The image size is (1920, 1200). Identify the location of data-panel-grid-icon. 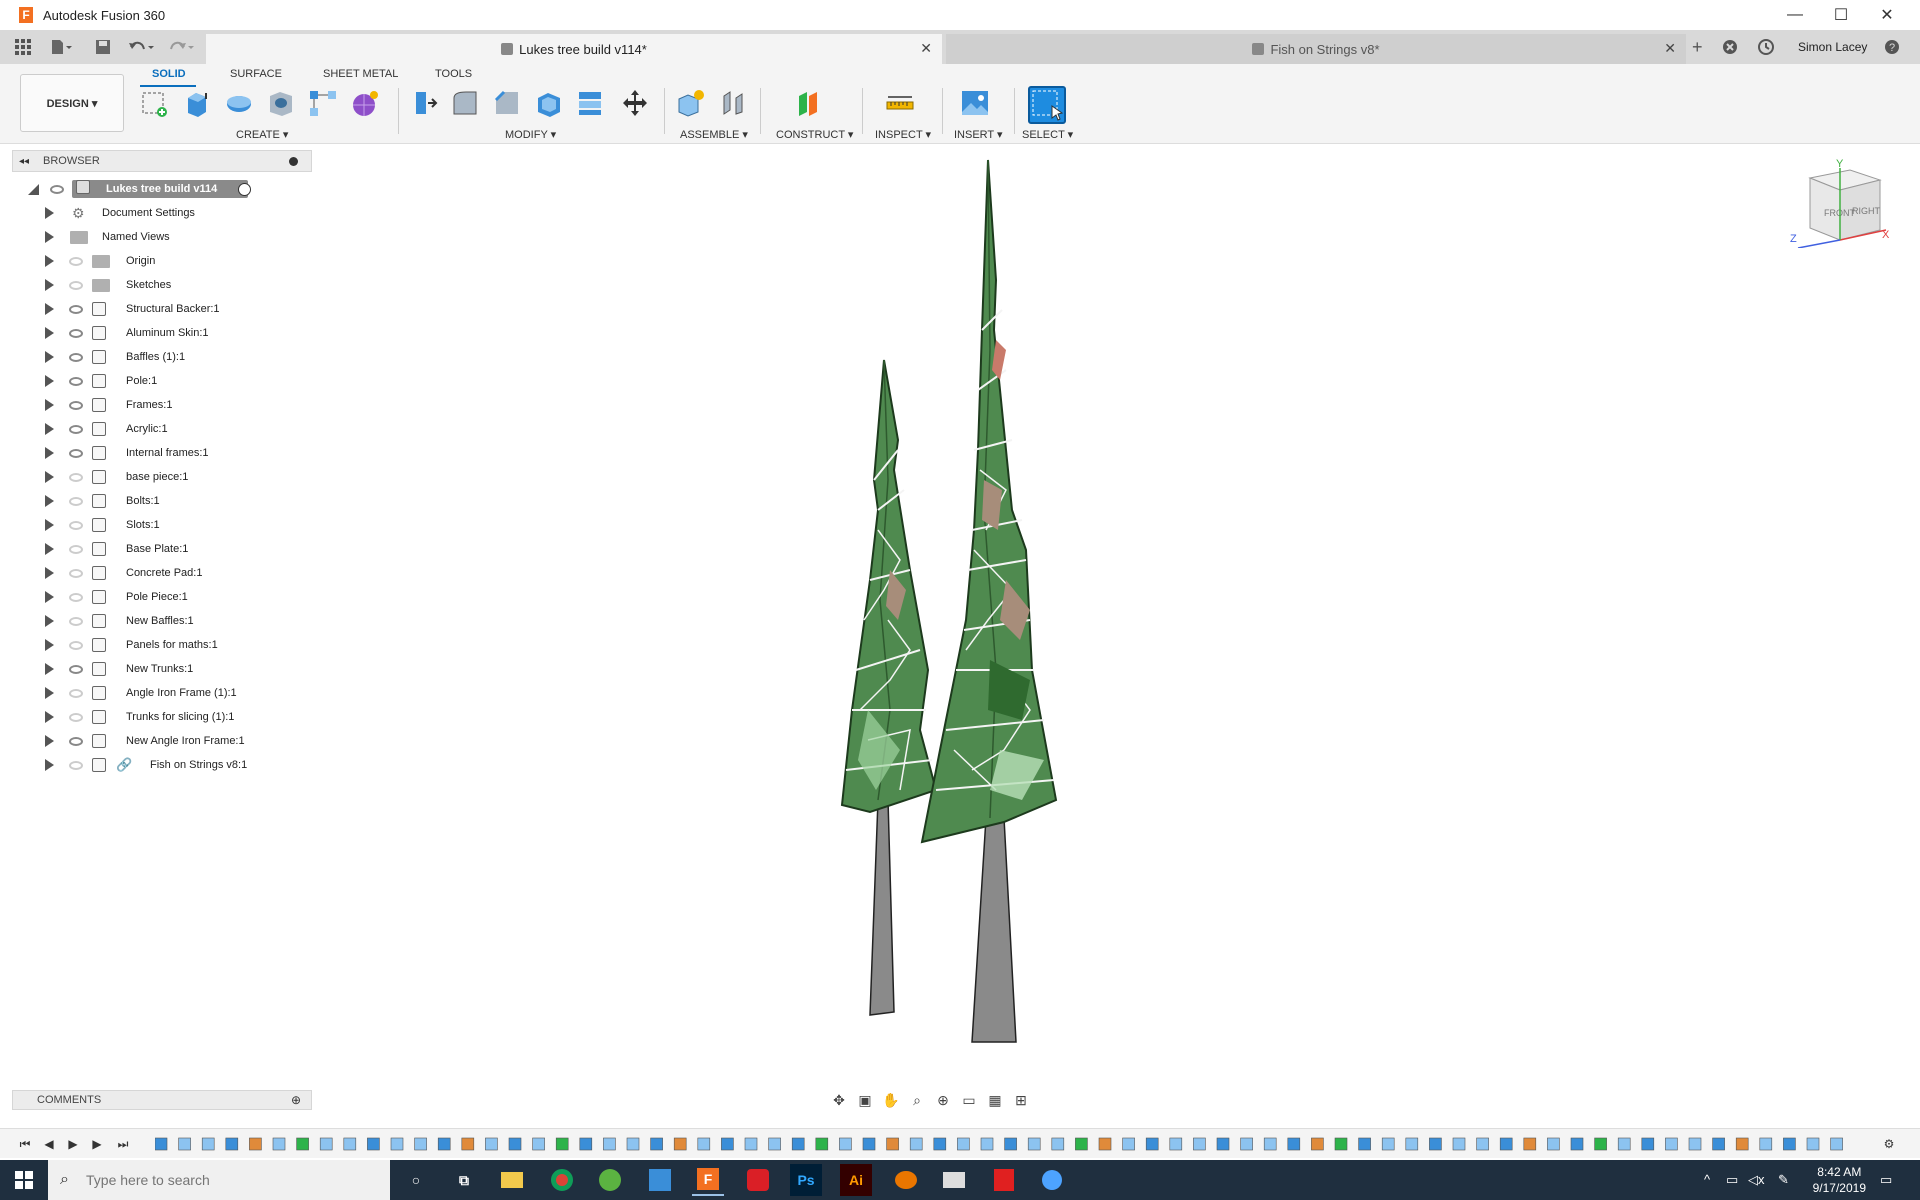
(23, 47).